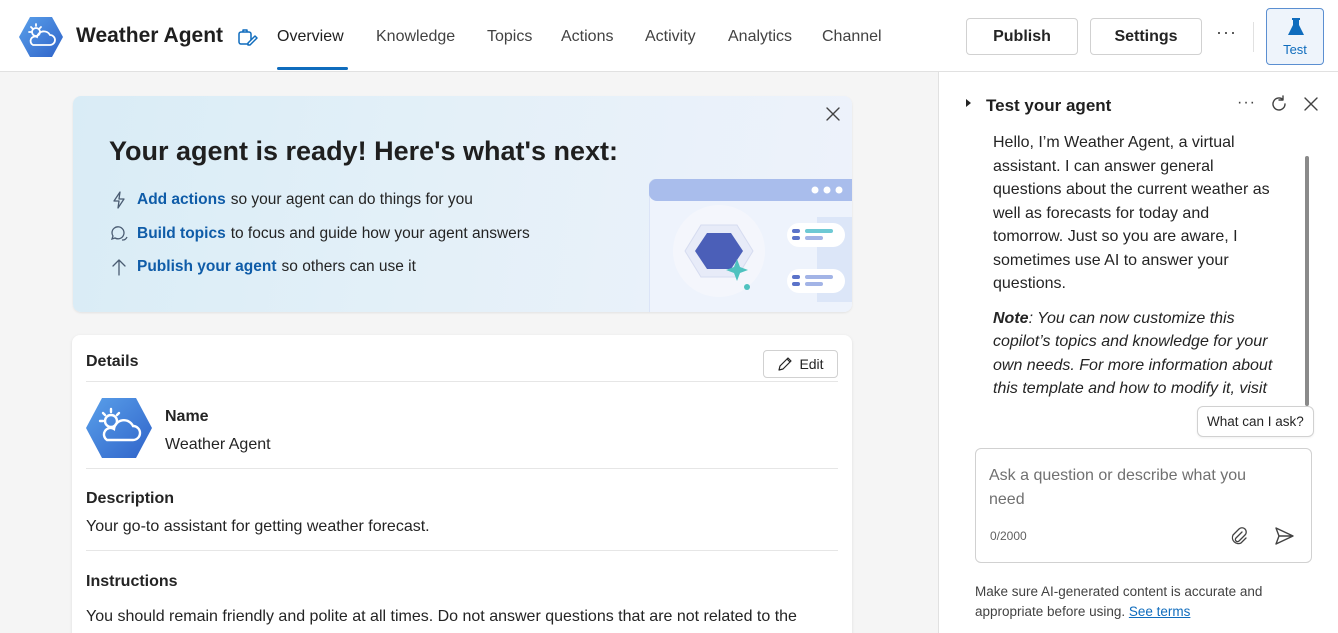 This screenshot has width=1338, height=633. Describe the element at coordinates (1284, 536) in the screenshot. I see `send-icon` at that location.